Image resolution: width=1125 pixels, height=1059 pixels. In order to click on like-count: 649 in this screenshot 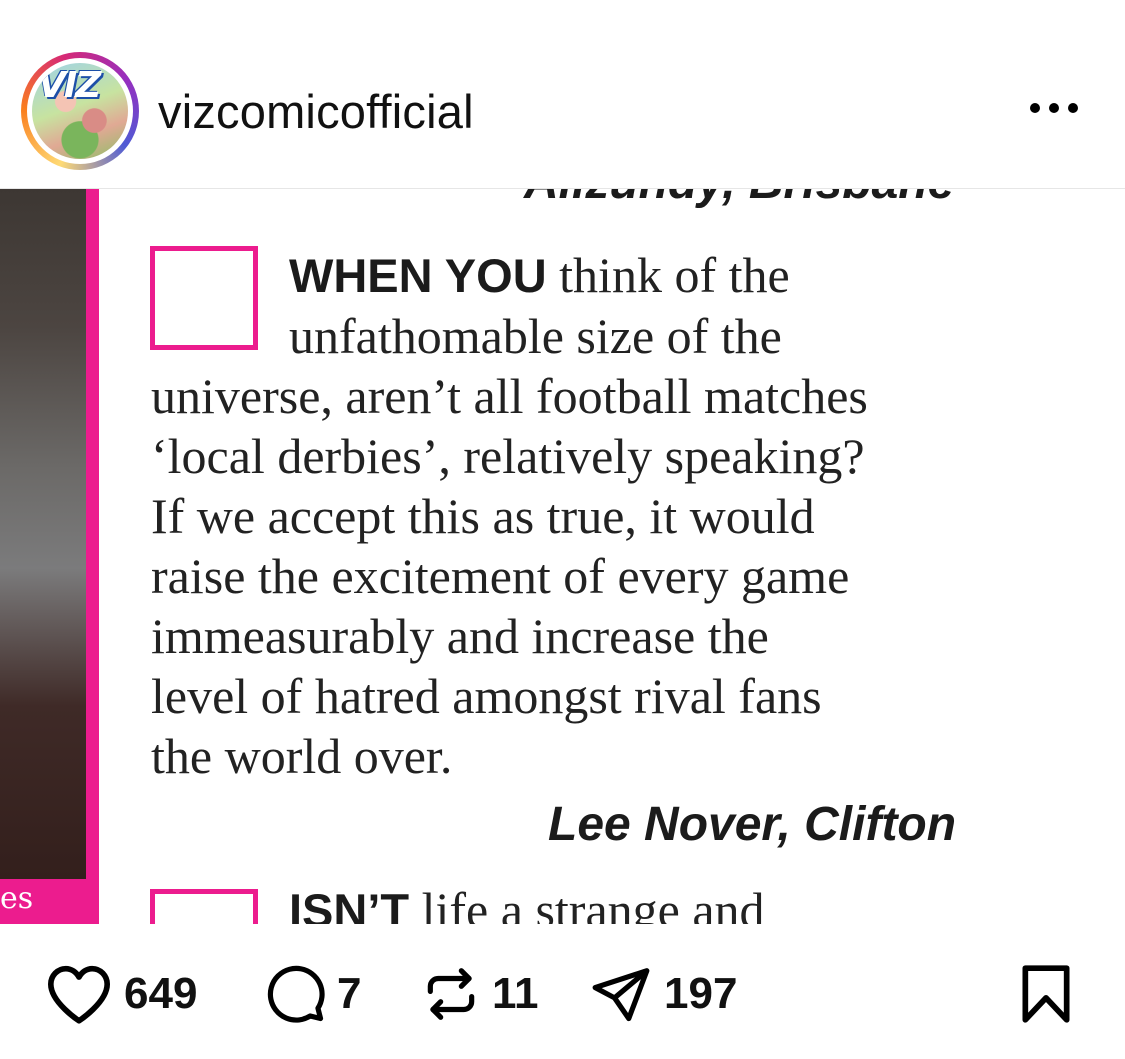, I will do `click(161, 993)`.